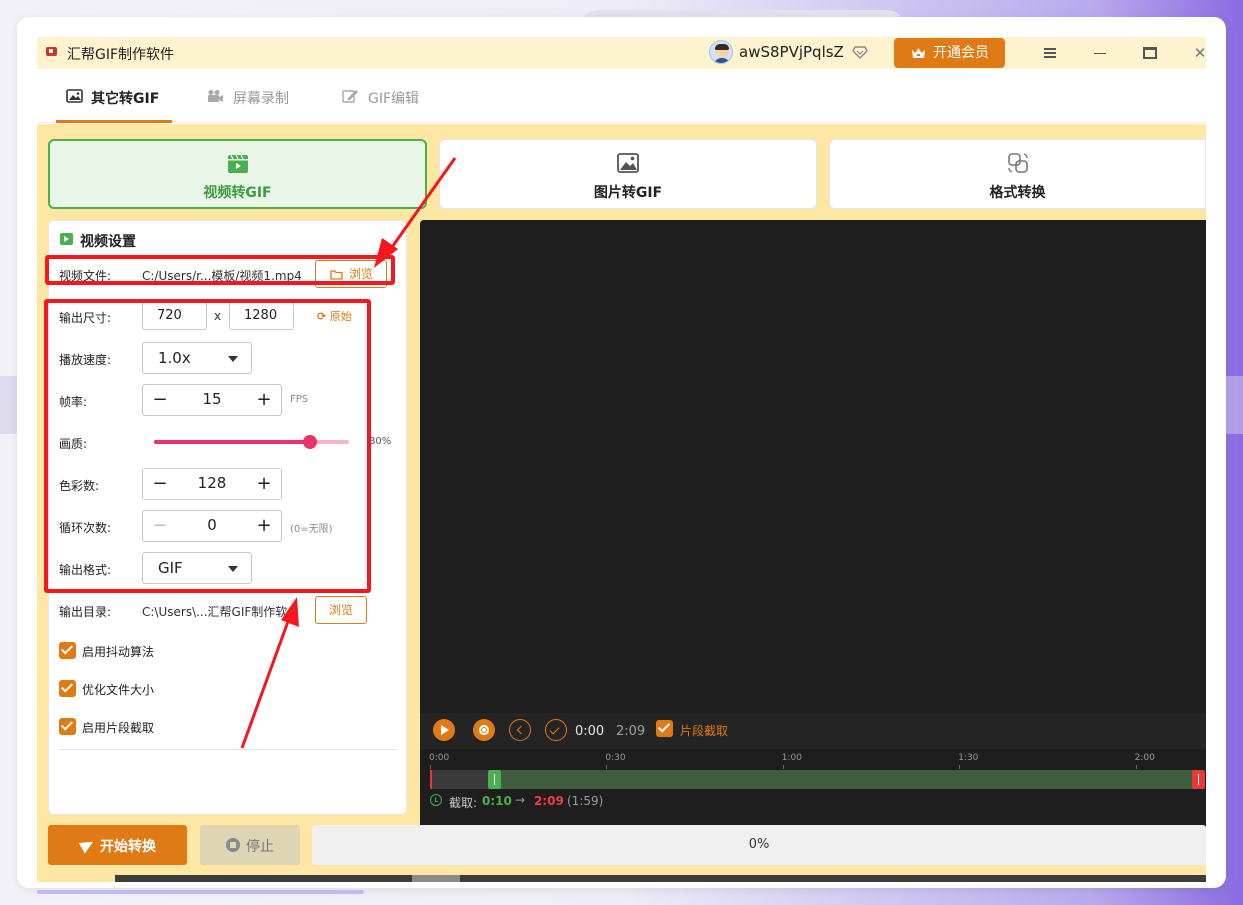  Describe the element at coordinates (73, 402) in the screenshot. I see `fps-label: 帧率:` at that location.